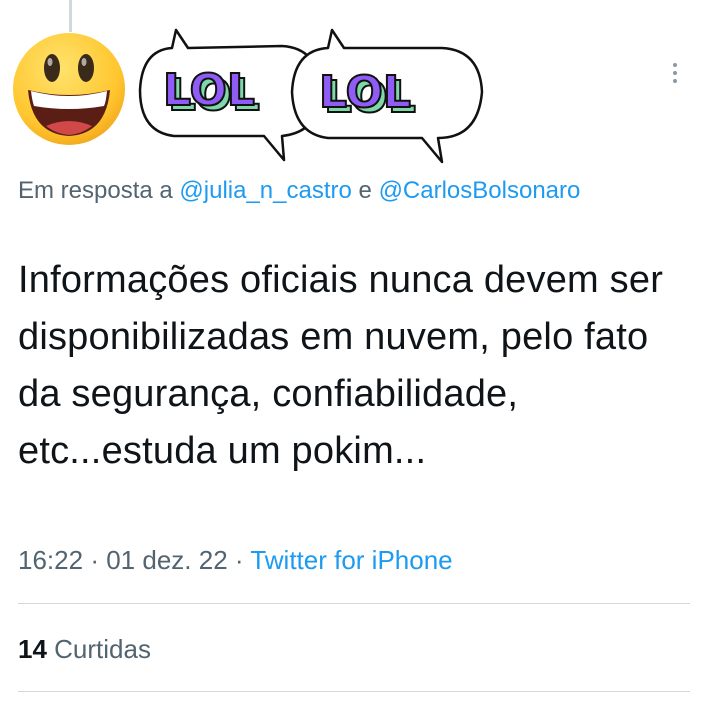  Describe the element at coordinates (365, 190) in the screenshot. I see `reply-joiner: e` at that location.